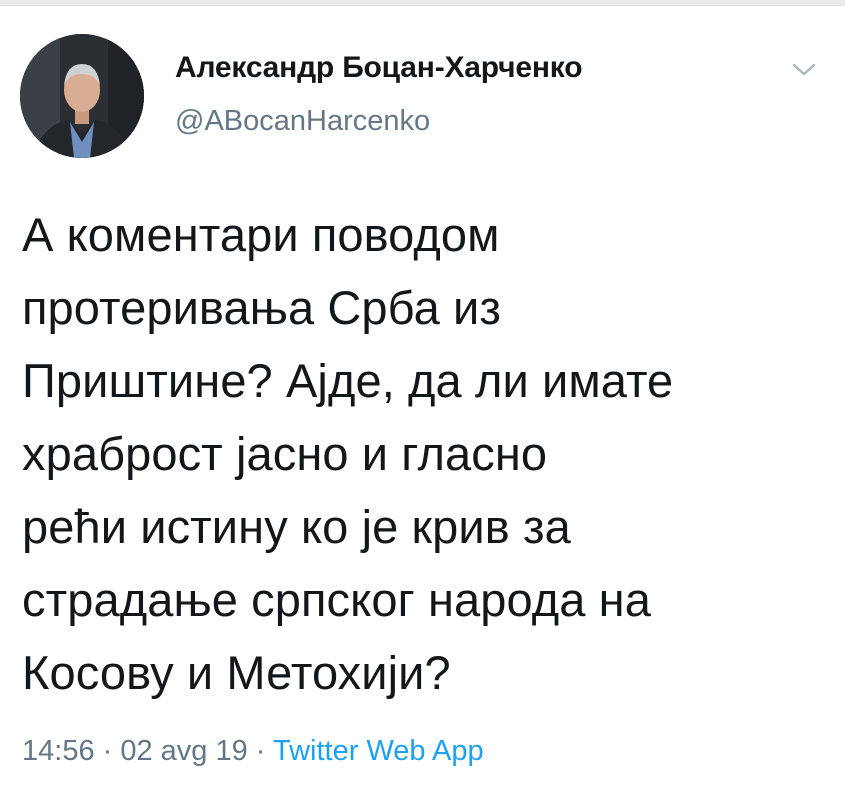 This screenshot has height=791, width=845. Describe the element at coordinates (379, 94) in the screenshot. I see `author-block: Александр Боцан-Харченко @ABocanHarcenko` at that location.